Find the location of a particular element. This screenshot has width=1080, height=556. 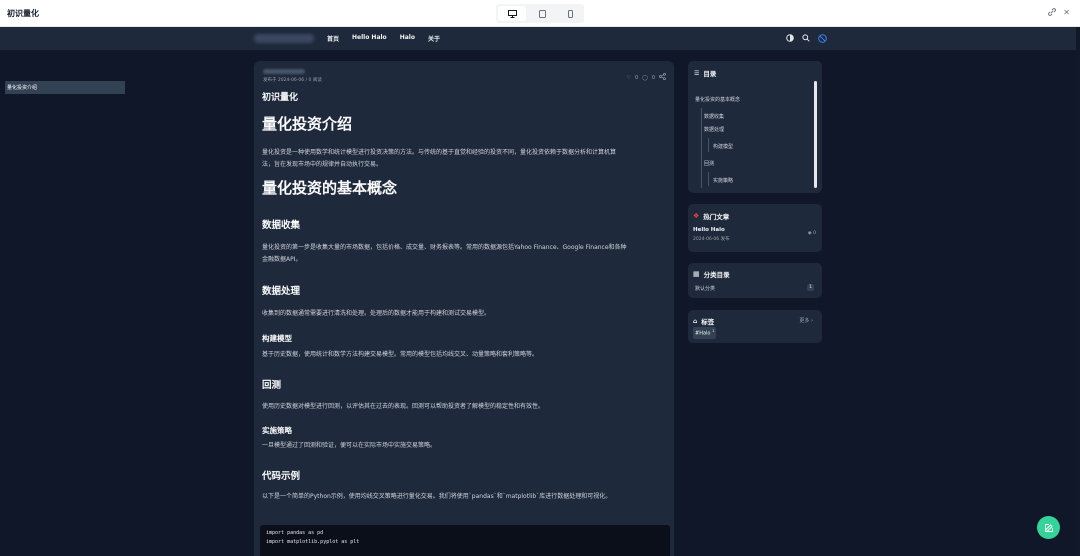

page-scrollbar is located at coordinates (1078, 291).